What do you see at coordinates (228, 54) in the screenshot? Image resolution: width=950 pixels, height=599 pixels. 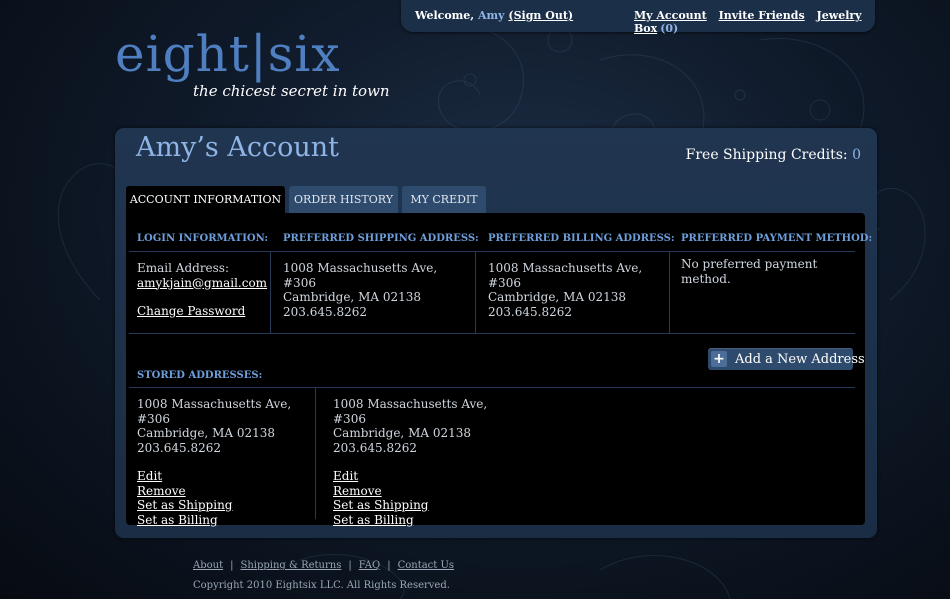 I see `logo-wordmark: eight|six` at bounding box center [228, 54].